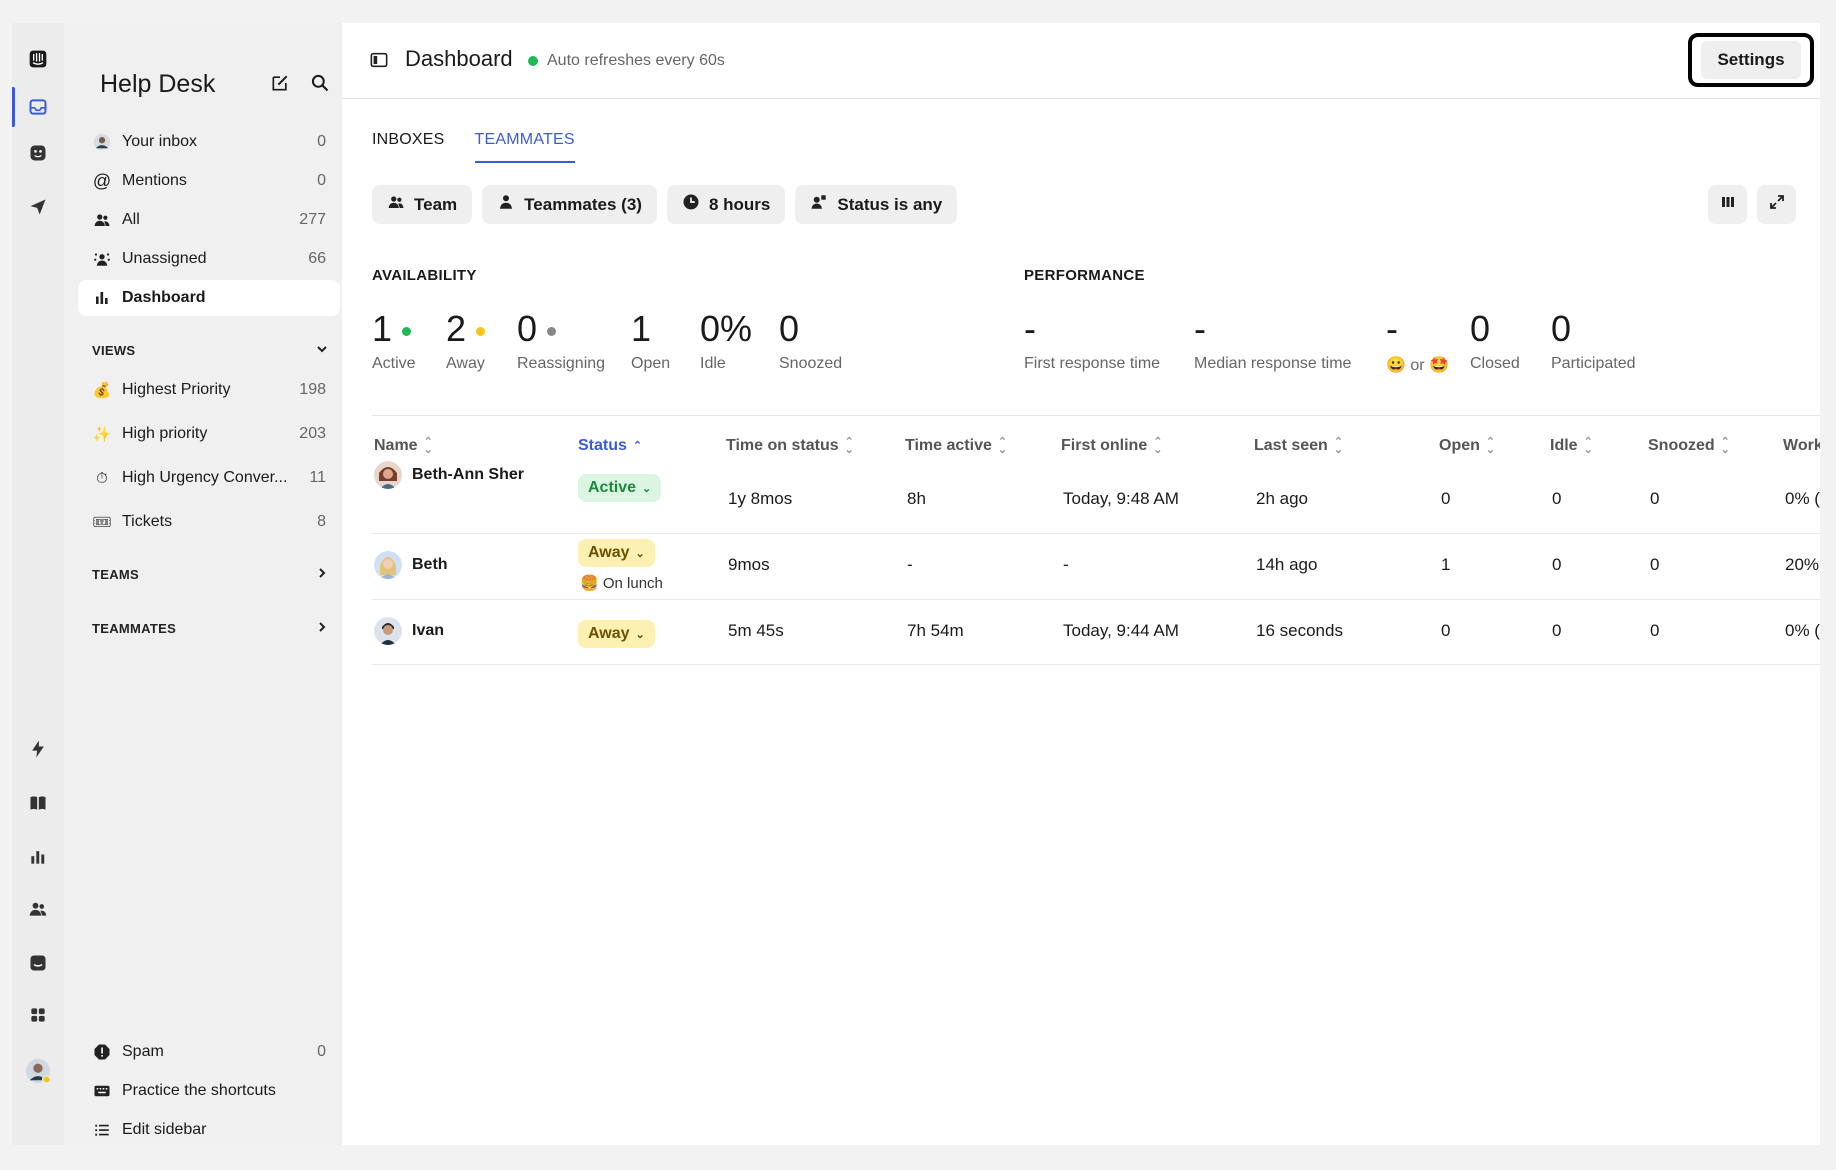 The image size is (1836, 1170). What do you see at coordinates (209, 181) in the screenshot?
I see `sidebar-item-mentions: @ Mentions 0` at bounding box center [209, 181].